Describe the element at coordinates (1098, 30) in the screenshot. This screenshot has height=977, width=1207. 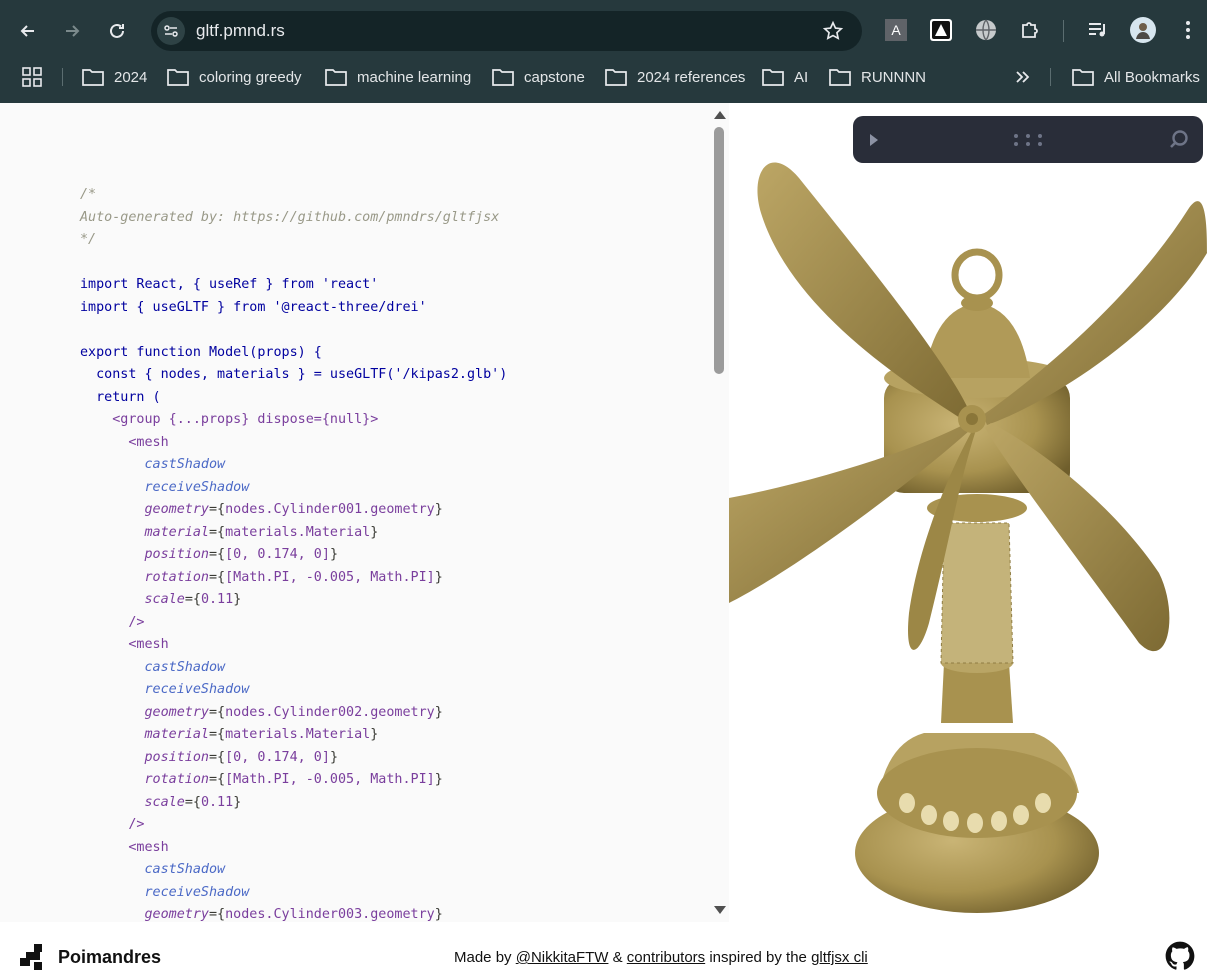
I see `media-queue-icon` at that location.